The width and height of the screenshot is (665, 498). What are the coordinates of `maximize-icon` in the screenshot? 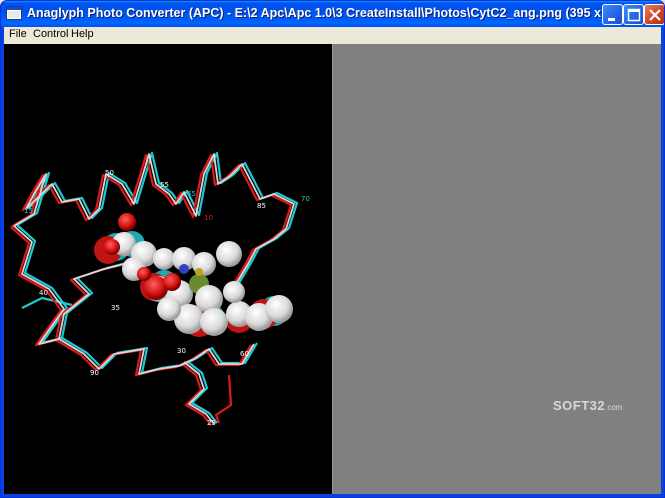 It's located at (634, 15).